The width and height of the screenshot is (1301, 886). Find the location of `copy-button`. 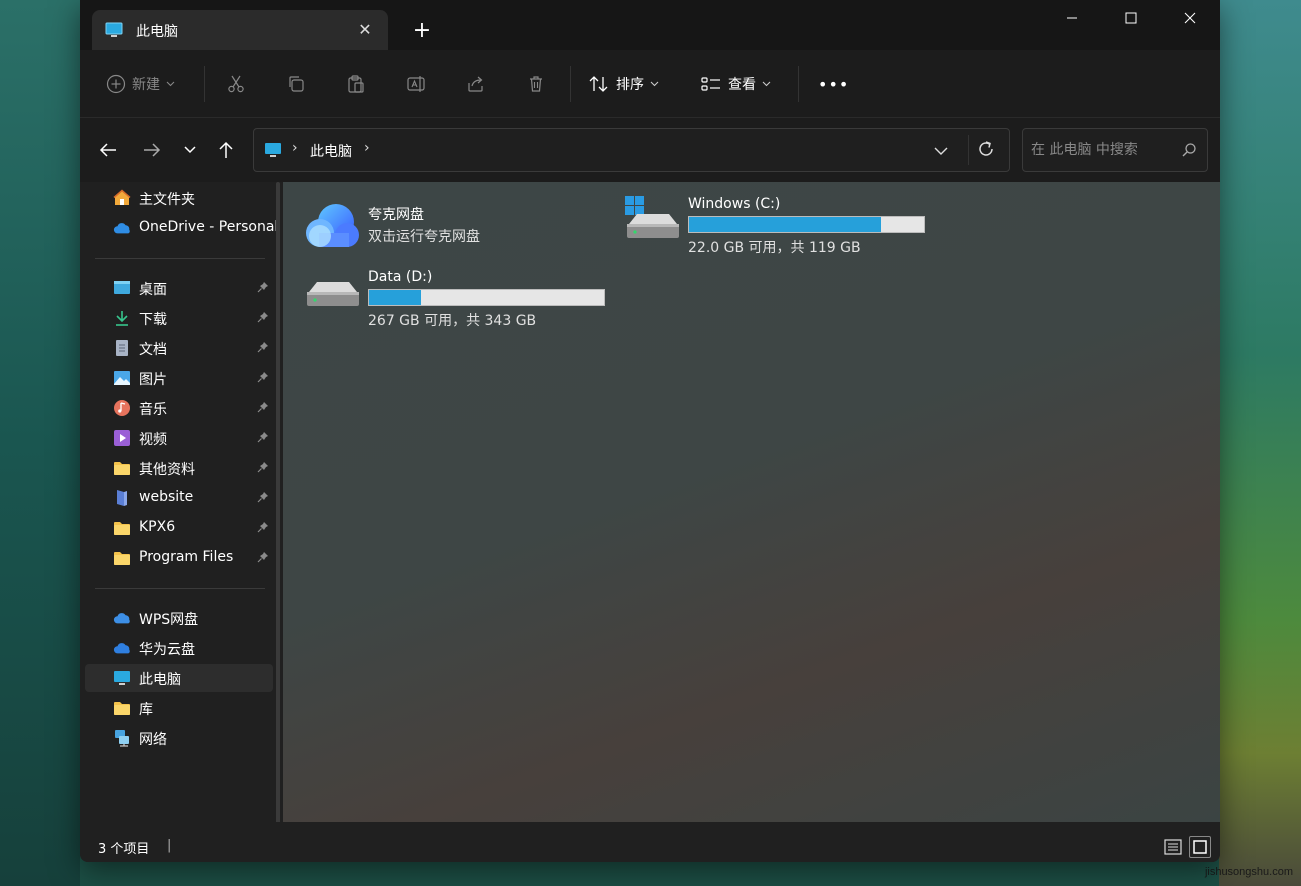

copy-button is located at coordinates (296, 84).